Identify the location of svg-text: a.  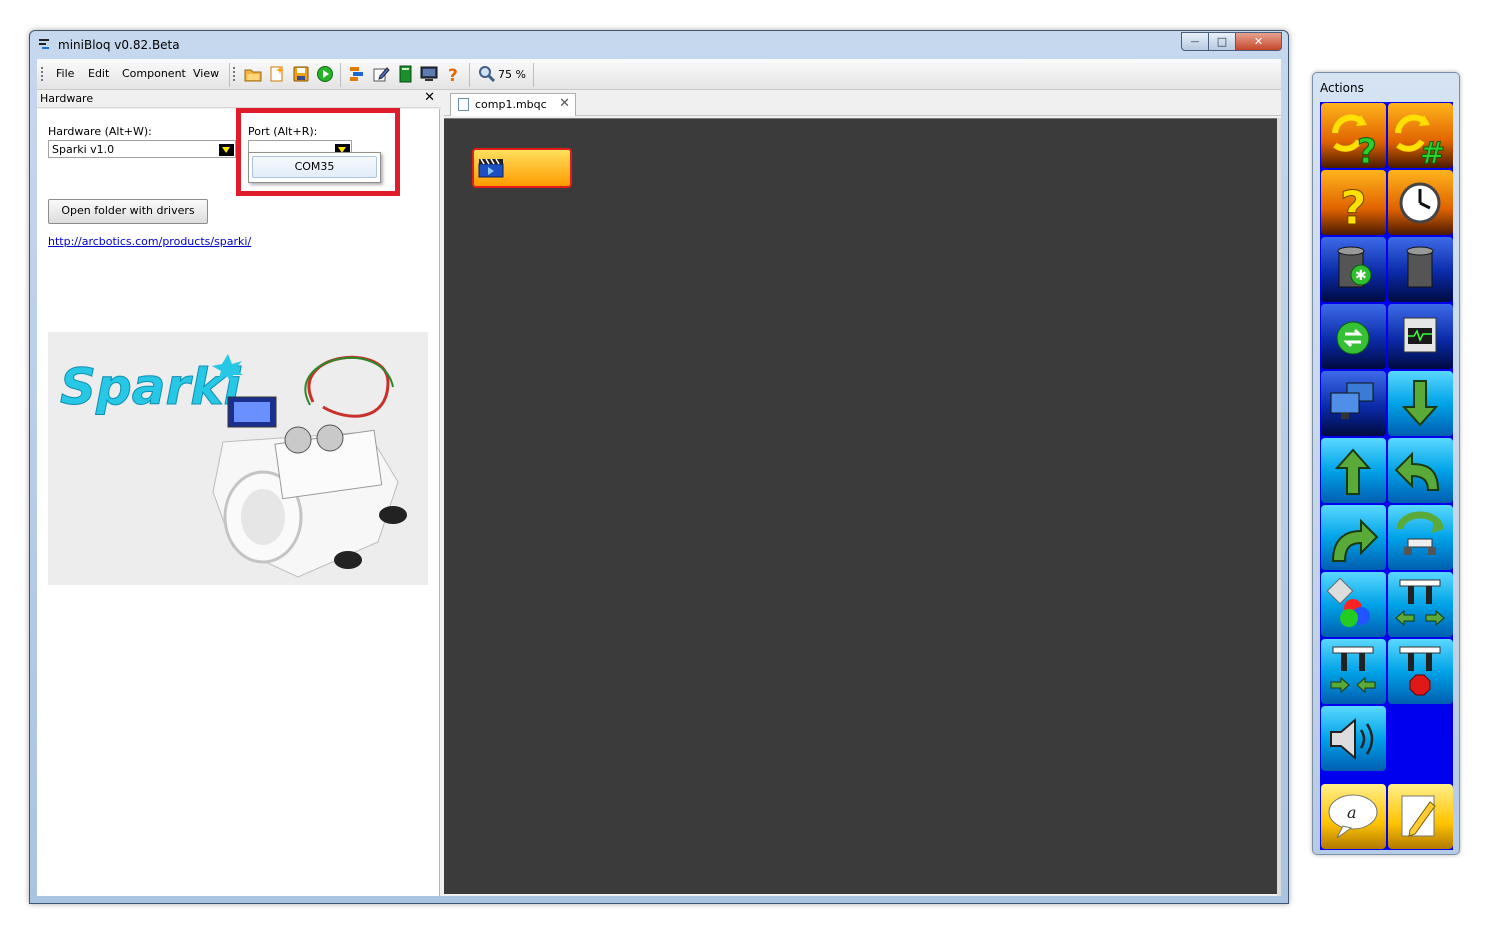
(1352, 812).